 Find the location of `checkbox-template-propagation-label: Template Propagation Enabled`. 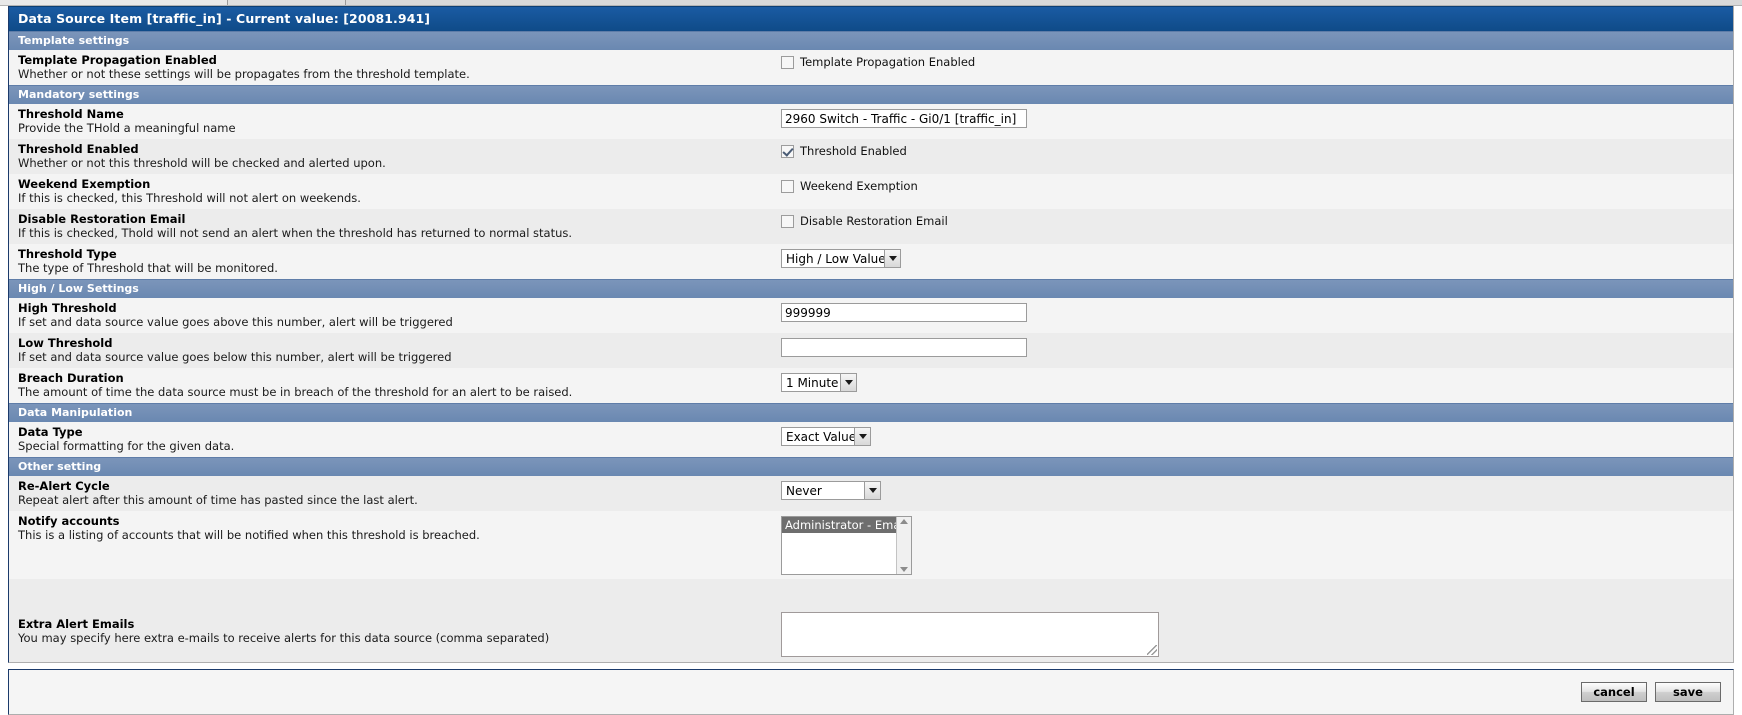

checkbox-template-propagation-label: Template Propagation Enabled is located at coordinates (888, 62).